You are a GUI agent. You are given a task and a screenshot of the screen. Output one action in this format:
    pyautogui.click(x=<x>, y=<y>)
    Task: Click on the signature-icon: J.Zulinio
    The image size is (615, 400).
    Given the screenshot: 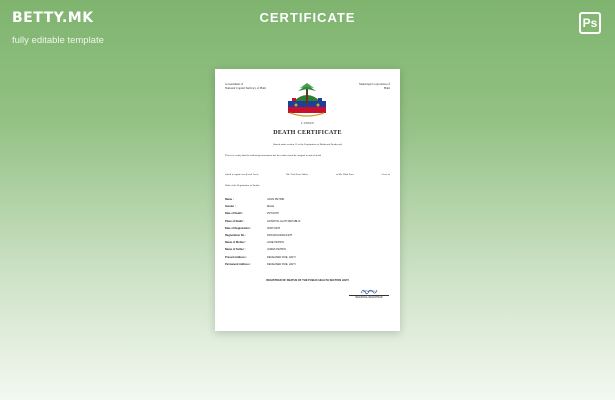 What is the action you would take?
    pyautogui.click(x=369, y=292)
    